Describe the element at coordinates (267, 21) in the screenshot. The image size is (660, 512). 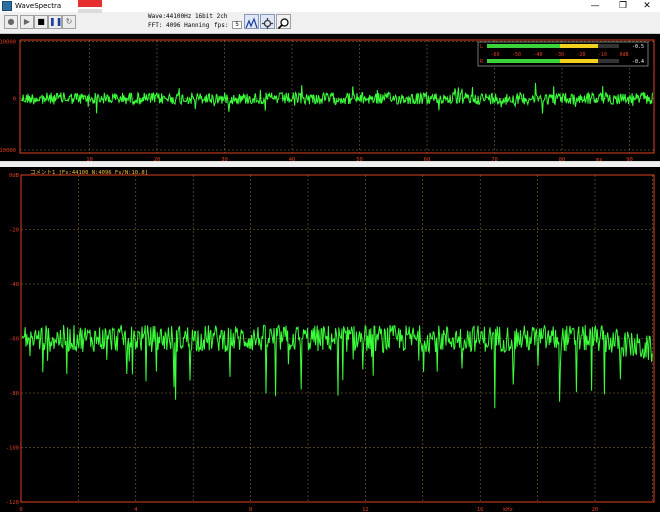
I see `settings-icon` at that location.